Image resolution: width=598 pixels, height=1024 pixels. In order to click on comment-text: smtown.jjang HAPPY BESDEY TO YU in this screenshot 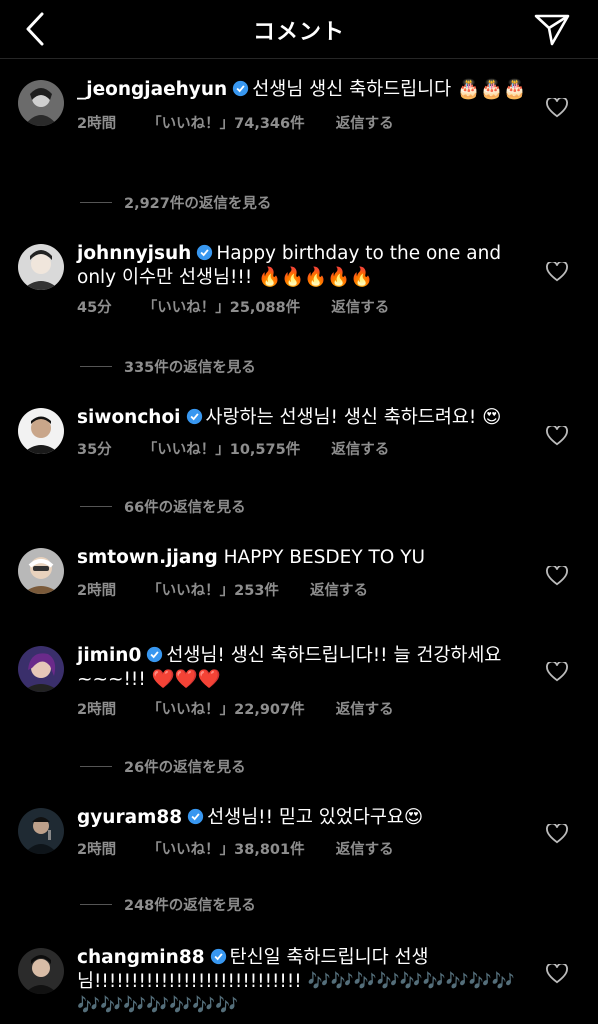, I will do `click(307, 558)`.